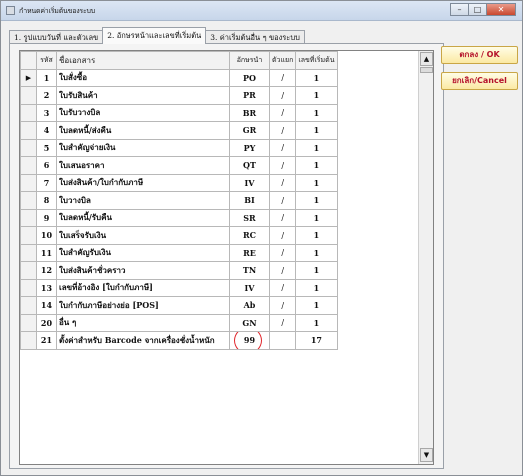  Describe the element at coordinates (249, 322) in the screenshot. I see `cell-prefix: GN` at that location.